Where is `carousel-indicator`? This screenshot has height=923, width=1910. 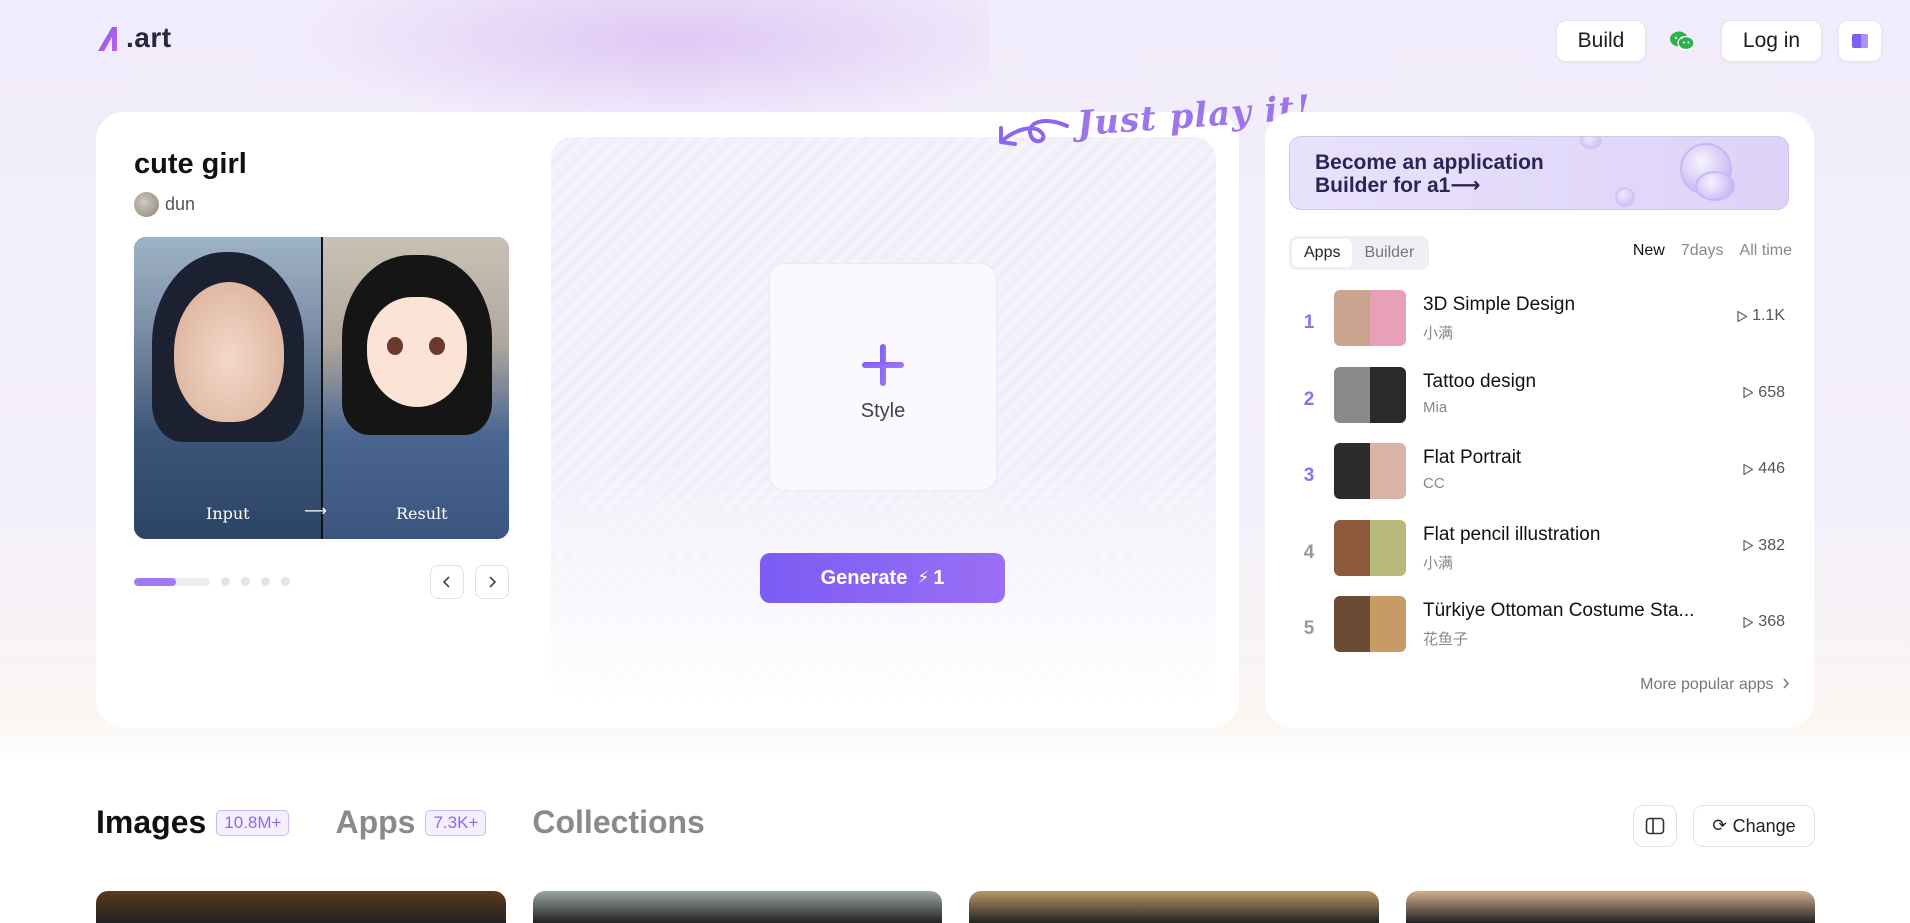
carousel-indicator is located at coordinates (212, 581).